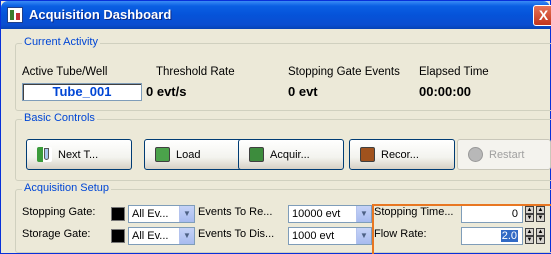 Image resolution: width=551 pixels, height=254 pixels. I want to click on elapsed-time-value: 00:00:00, so click(445, 91).